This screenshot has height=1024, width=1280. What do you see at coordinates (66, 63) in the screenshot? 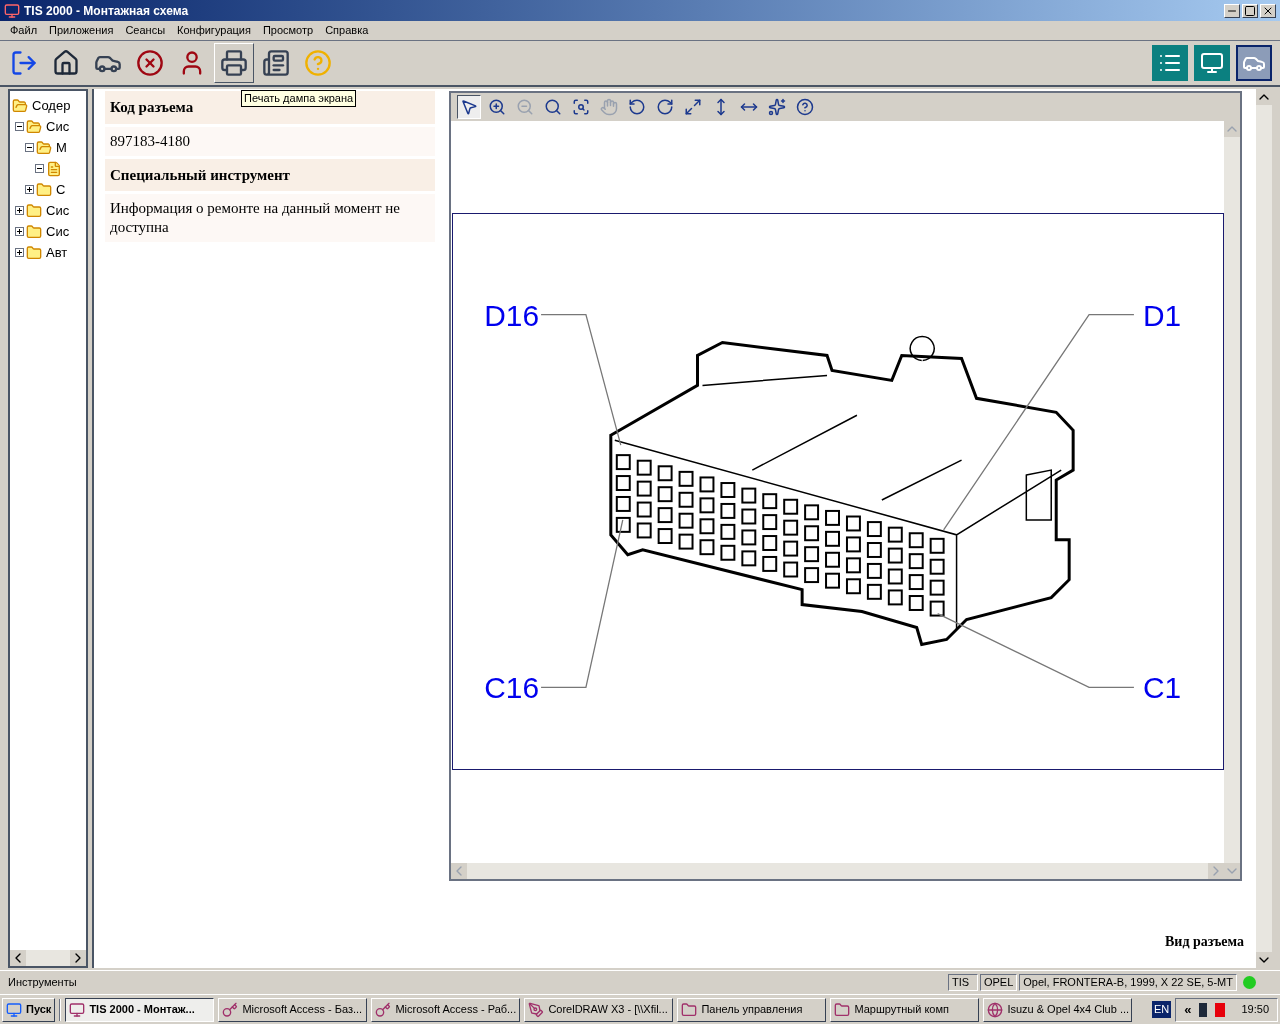
I see `home-icon` at bounding box center [66, 63].